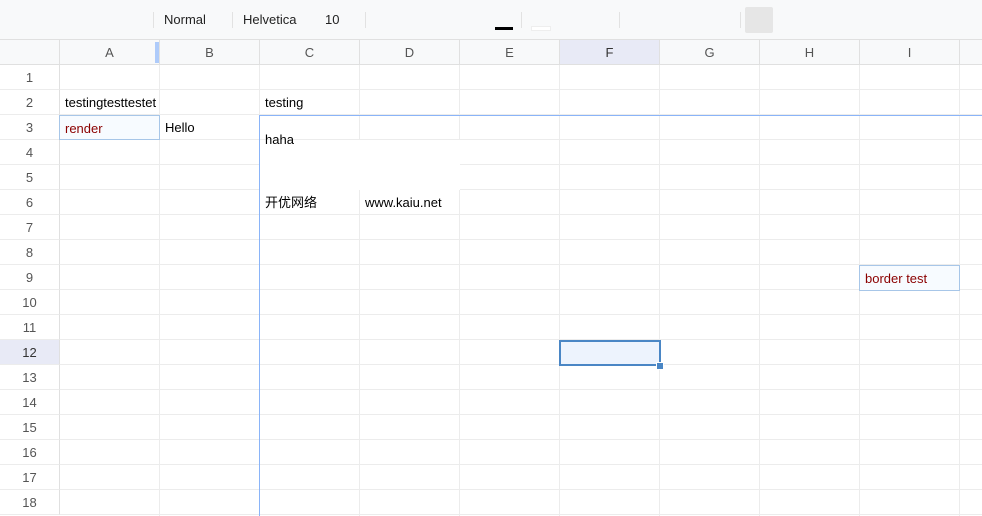 The width and height of the screenshot is (982, 516). Describe the element at coordinates (30, 352) in the screenshot. I see `row-header-12: 12` at that location.